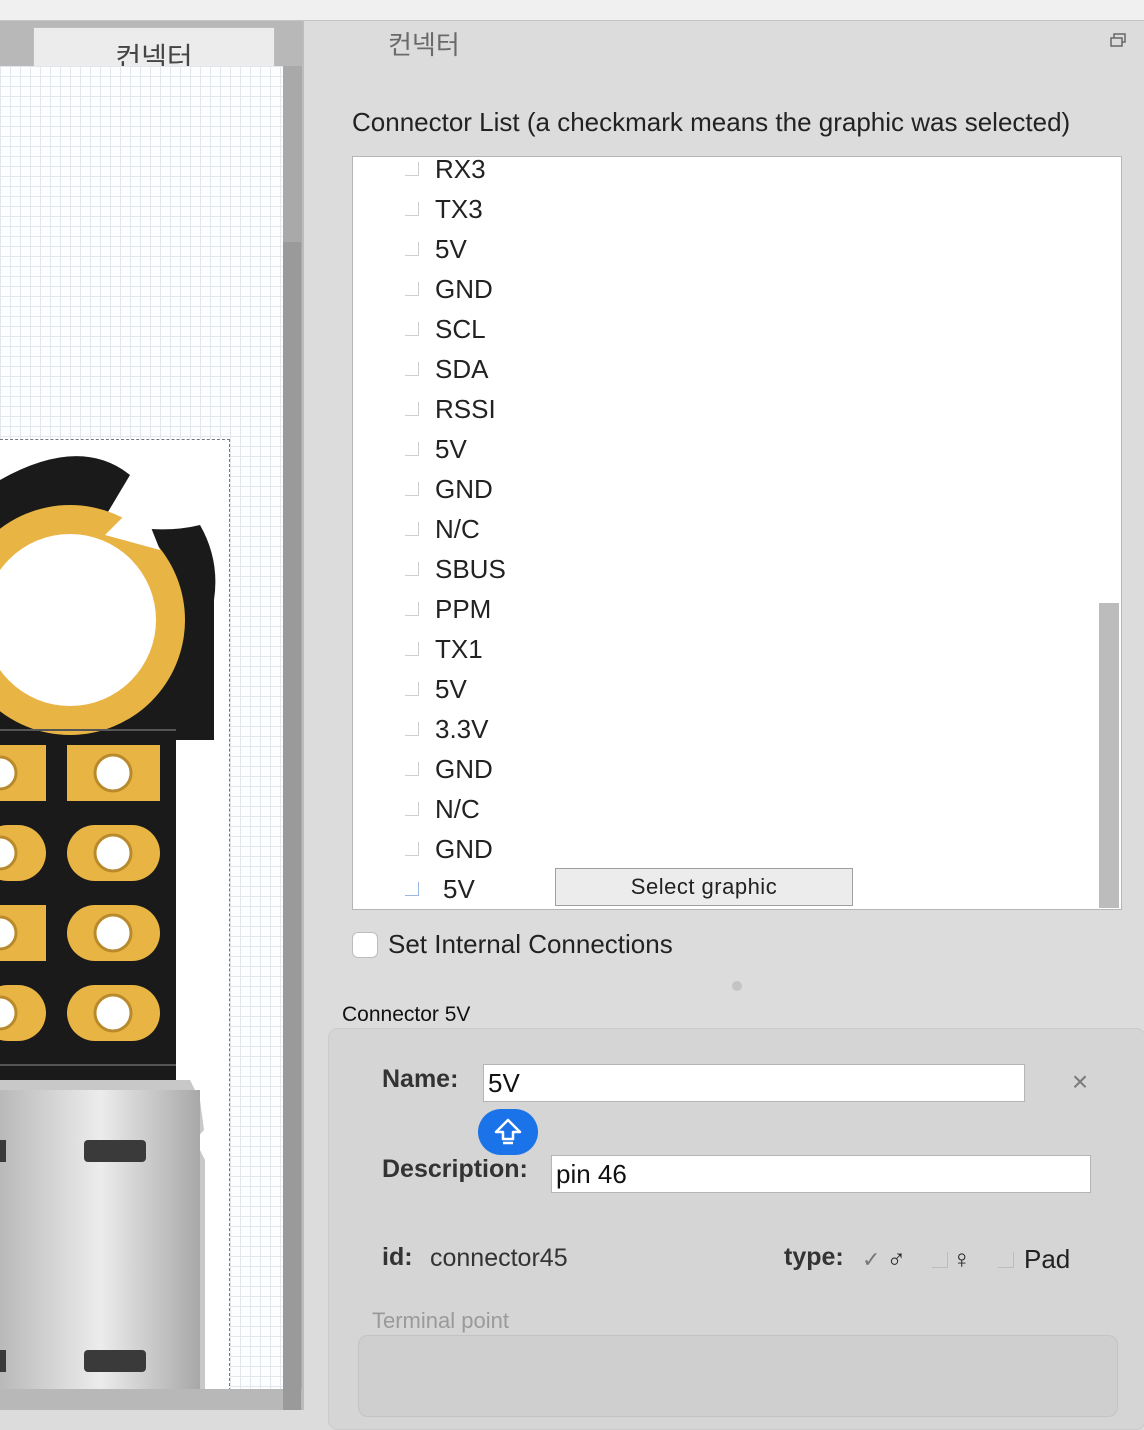  I want to click on list-item: SBUS, so click(723, 569).